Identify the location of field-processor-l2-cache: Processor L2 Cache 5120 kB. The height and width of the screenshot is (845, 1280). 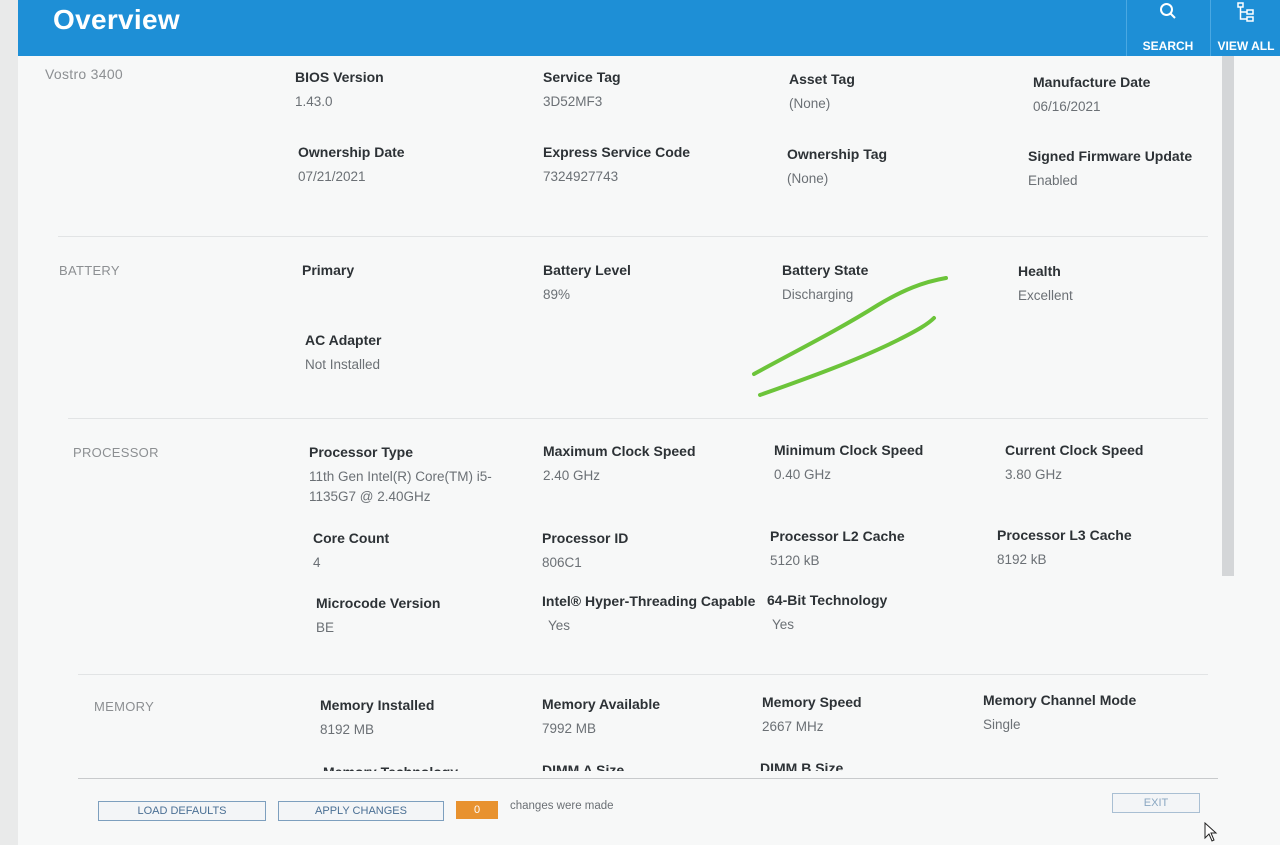
(837, 548).